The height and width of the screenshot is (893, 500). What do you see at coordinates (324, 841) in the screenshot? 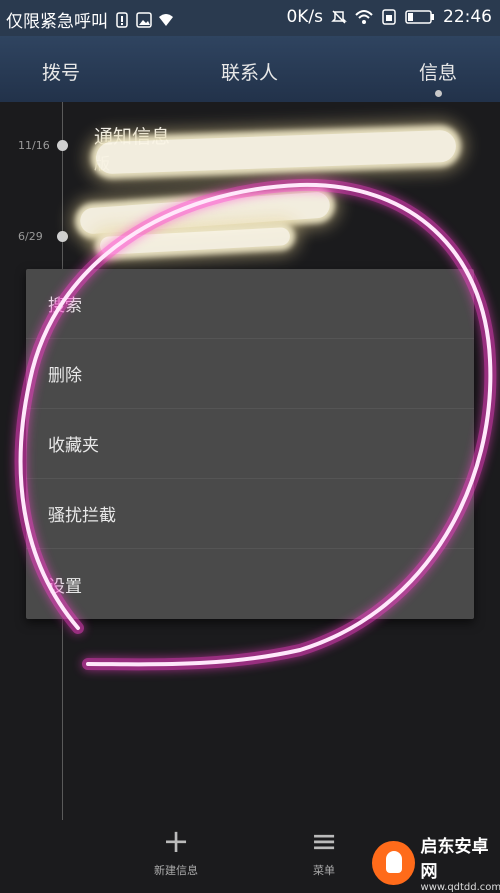
I see `hamburger-icon: ≡` at bounding box center [324, 841].